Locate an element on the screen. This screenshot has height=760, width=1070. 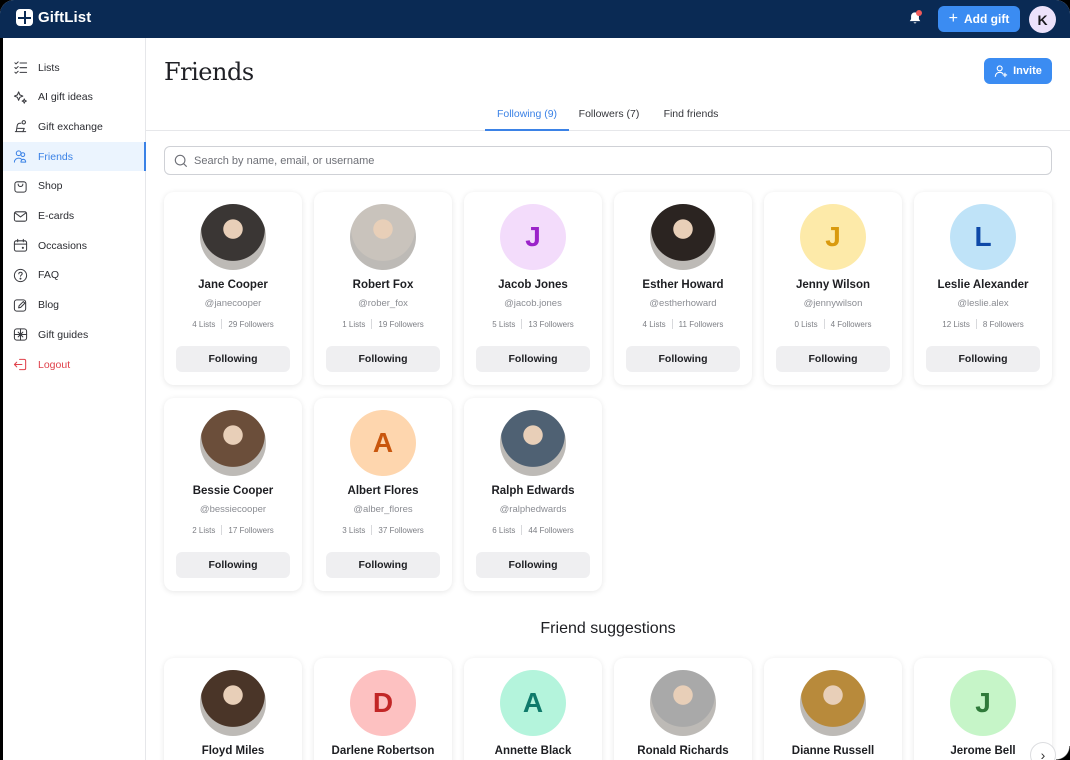
friend-stats: 2 Lists 17 Followers is located at coordinates (233, 530).